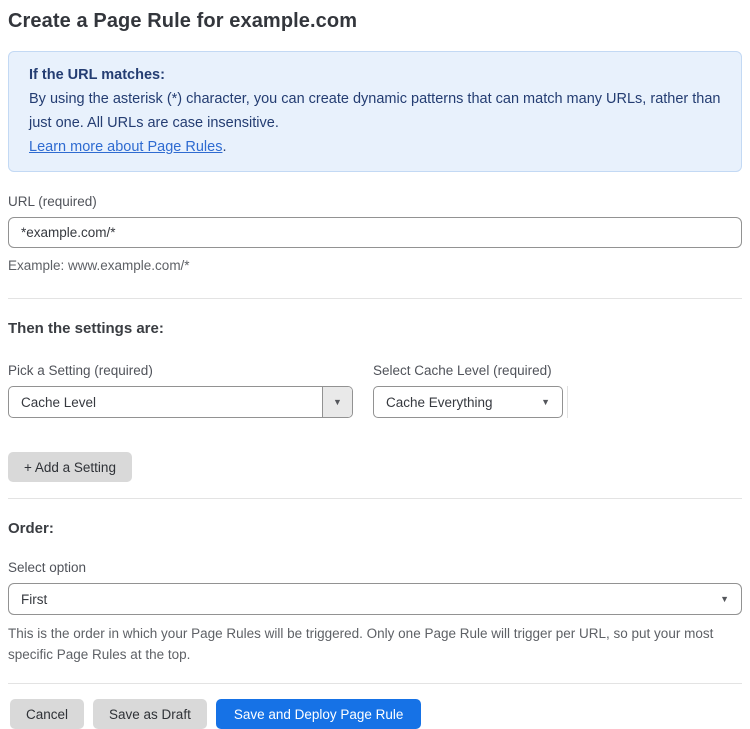  I want to click on url-input, so click(375, 232).